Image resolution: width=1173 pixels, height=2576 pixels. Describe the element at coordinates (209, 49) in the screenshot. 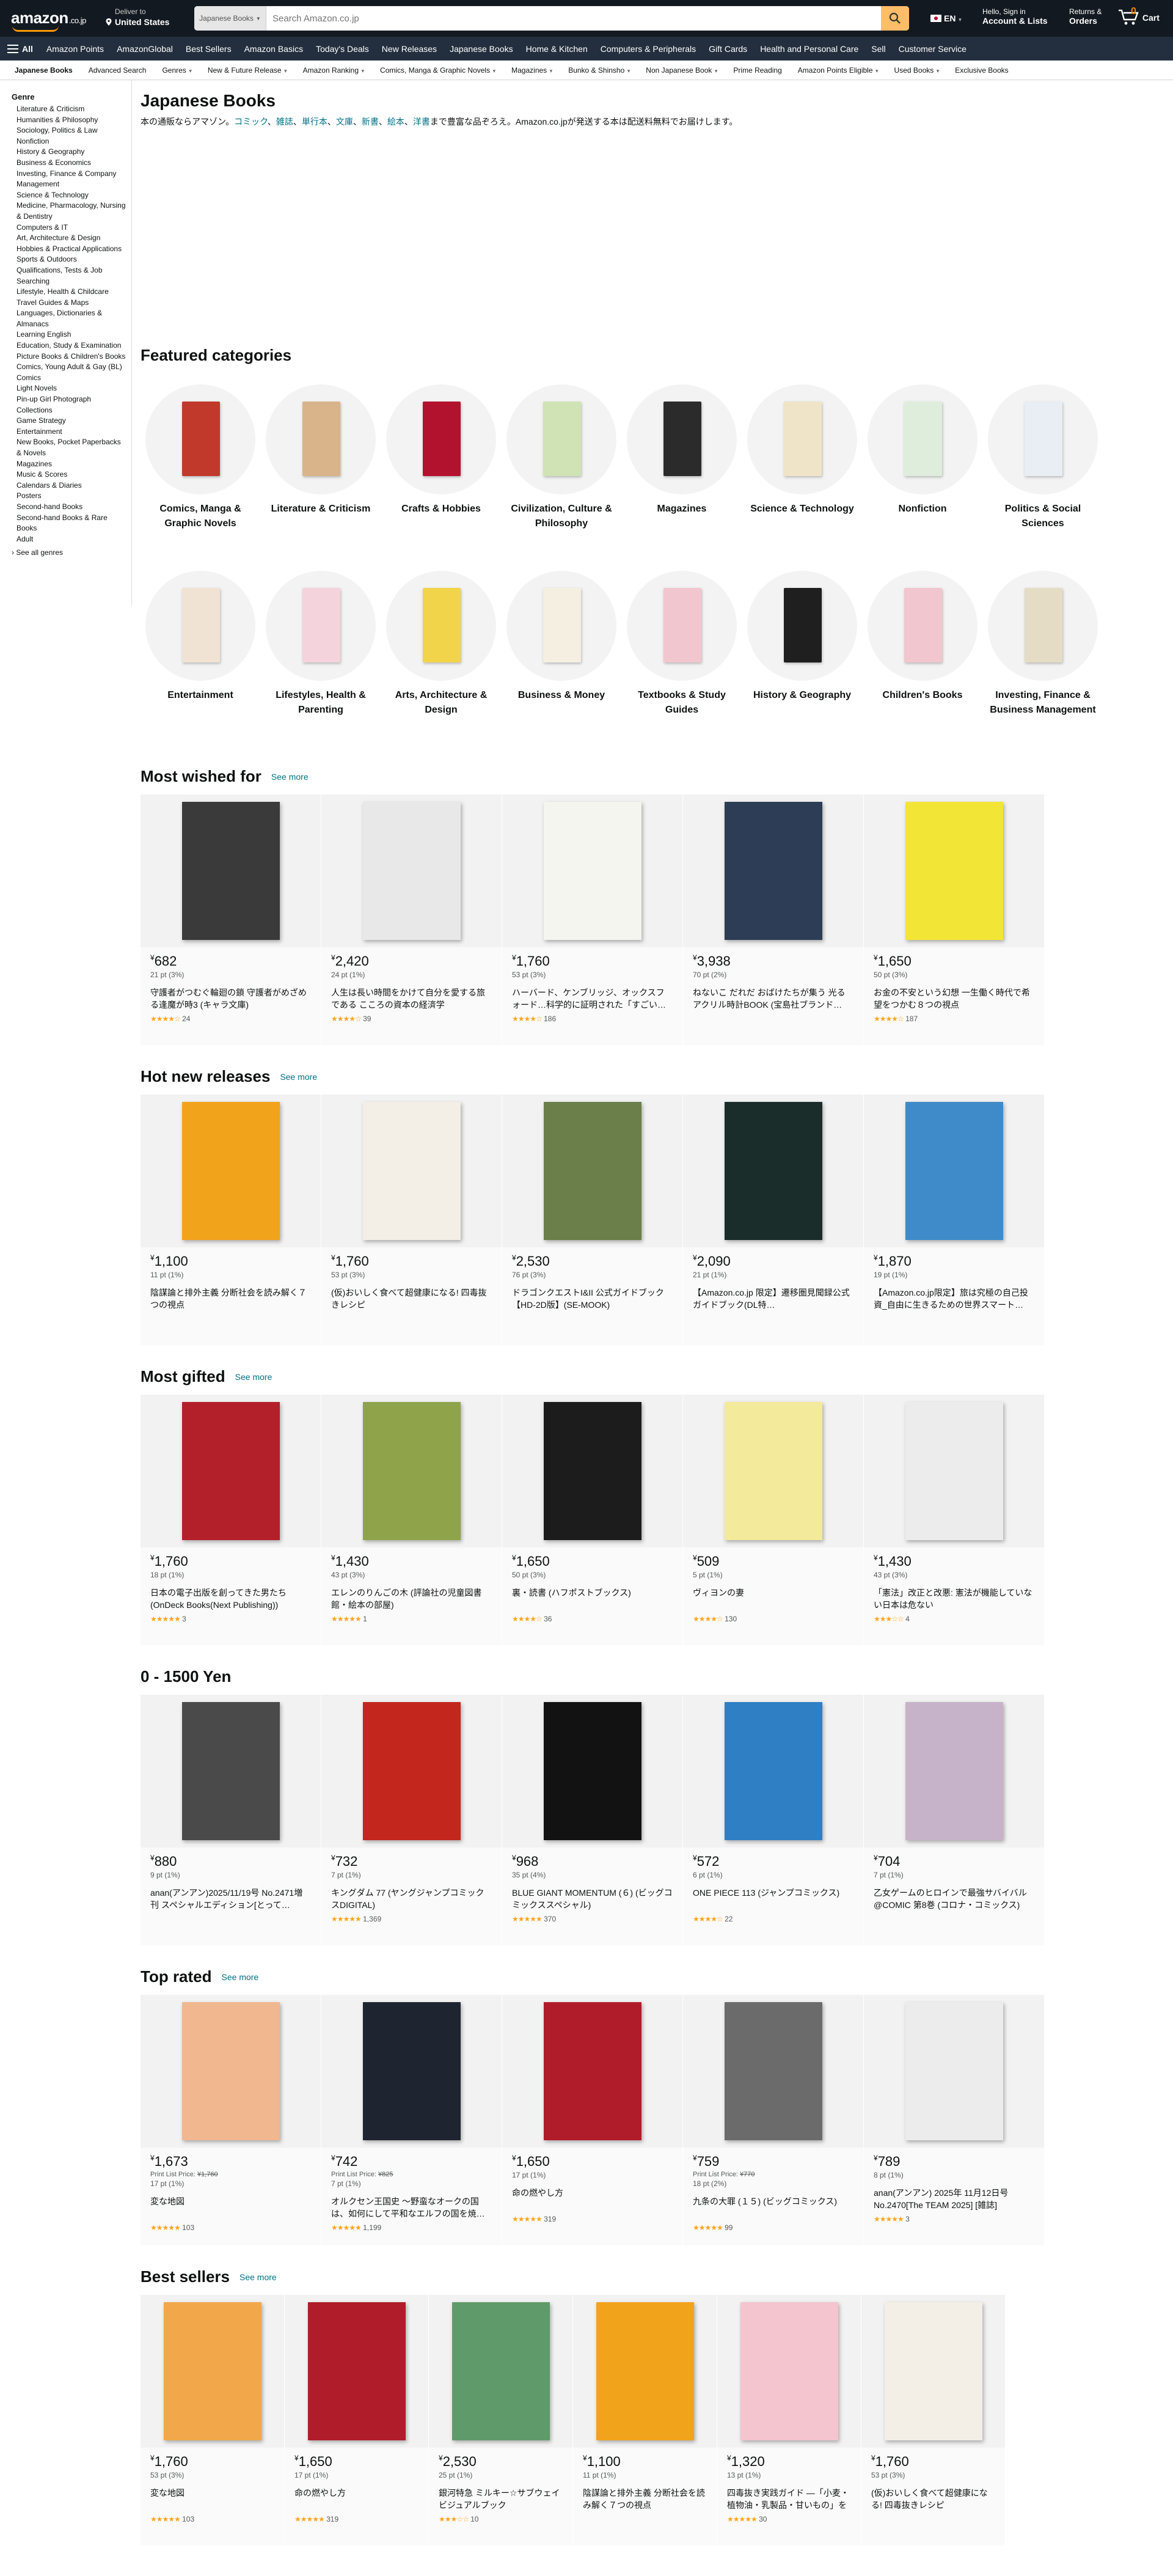

I see `nav-item: Best Sellers` at that location.